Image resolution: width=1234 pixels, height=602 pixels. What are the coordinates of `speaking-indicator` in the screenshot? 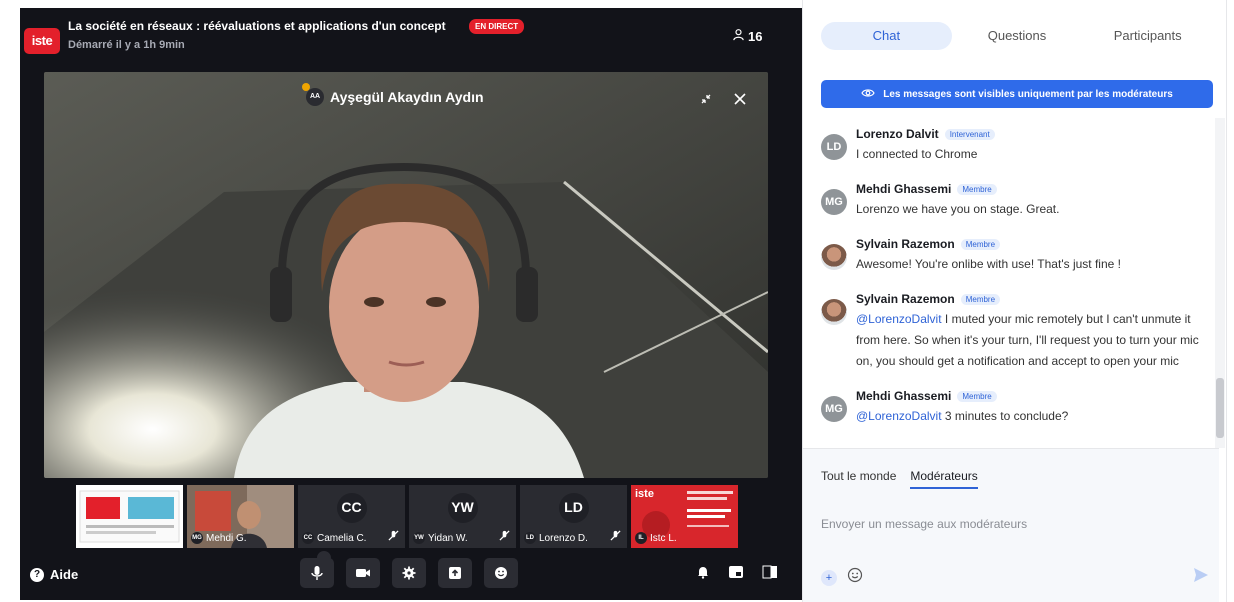 It's located at (306, 87).